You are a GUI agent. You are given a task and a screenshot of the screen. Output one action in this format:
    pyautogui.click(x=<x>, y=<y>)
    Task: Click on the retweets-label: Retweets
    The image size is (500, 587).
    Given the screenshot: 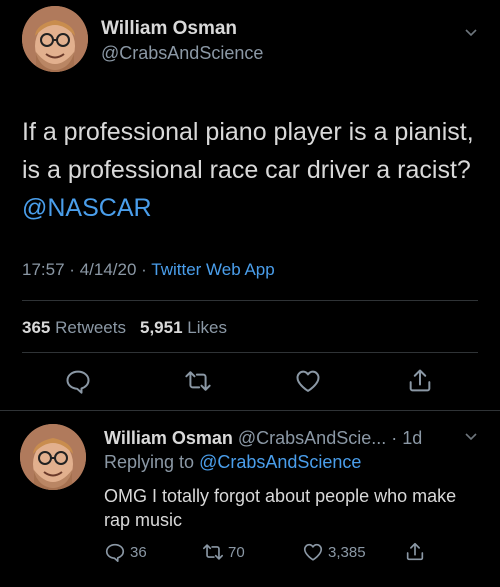 What is the action you would take?
    pyautogui.click(x=90, y=327)
    